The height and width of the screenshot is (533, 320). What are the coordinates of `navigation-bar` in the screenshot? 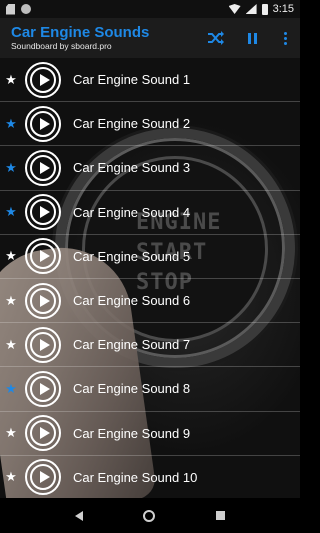 It's located at (150, 515).